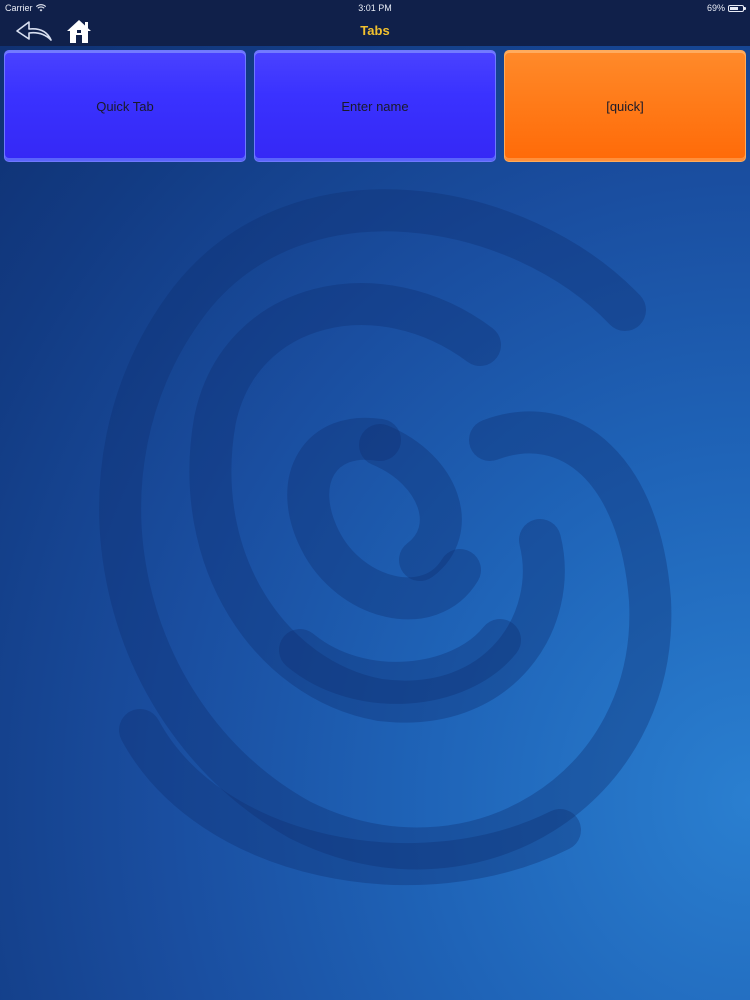  I want to click on tab-label: Enter name, so click(375, 106).